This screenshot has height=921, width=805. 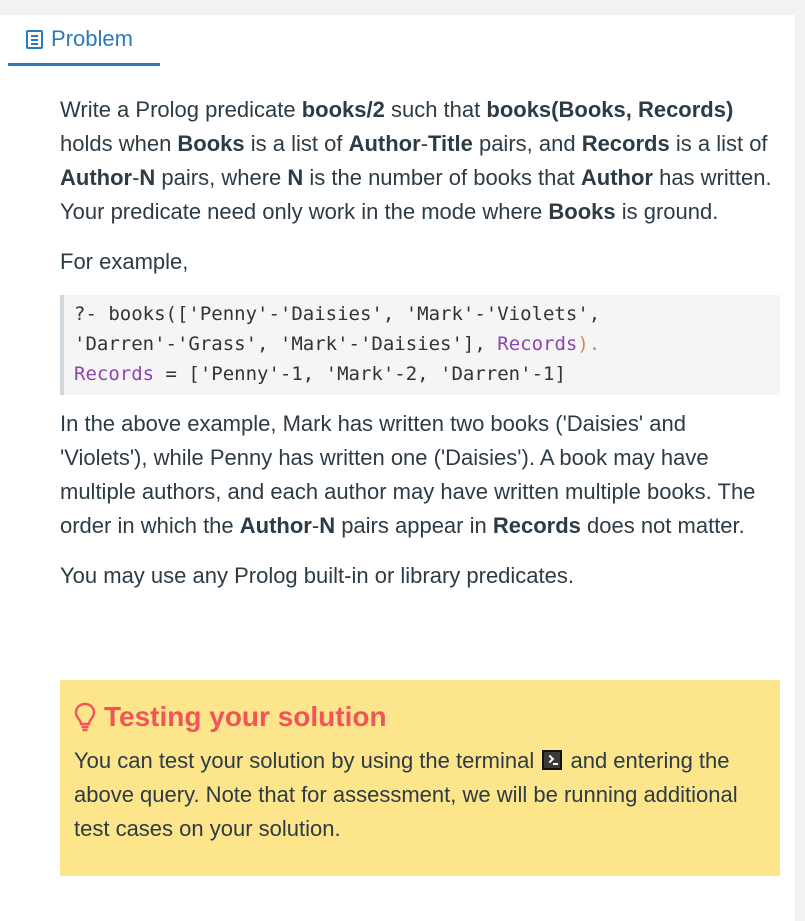 What do you see at coordinates (419, 717) in the screenshot?
I see `tip-header: Testing your solution` at bounding box center [419, 717].